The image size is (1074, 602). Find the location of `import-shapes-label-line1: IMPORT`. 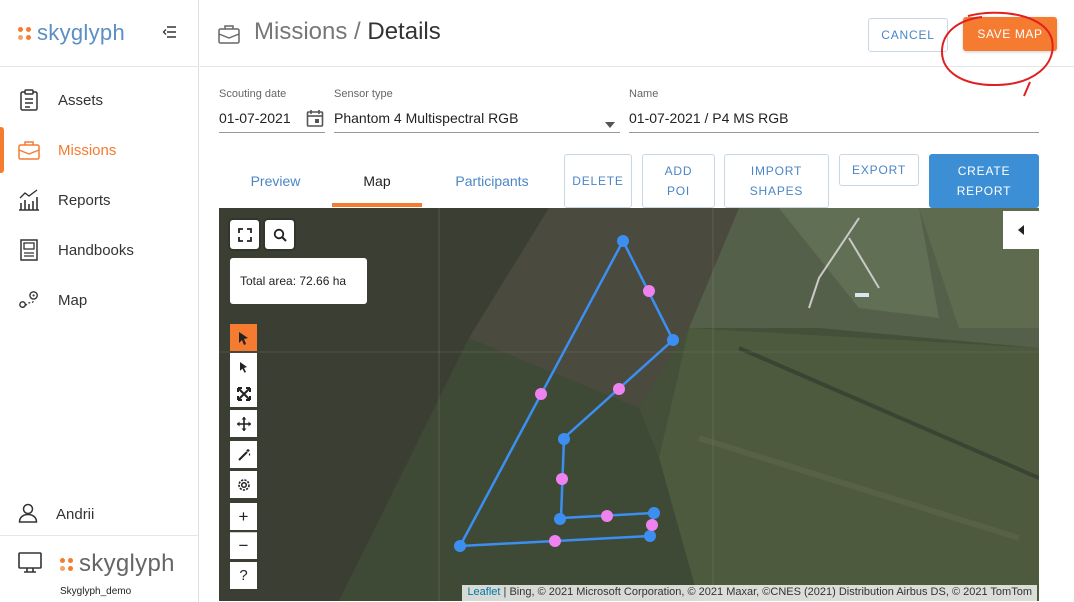

import-shapes-label-line1: IMPORT is located at coordinates (776, 171).